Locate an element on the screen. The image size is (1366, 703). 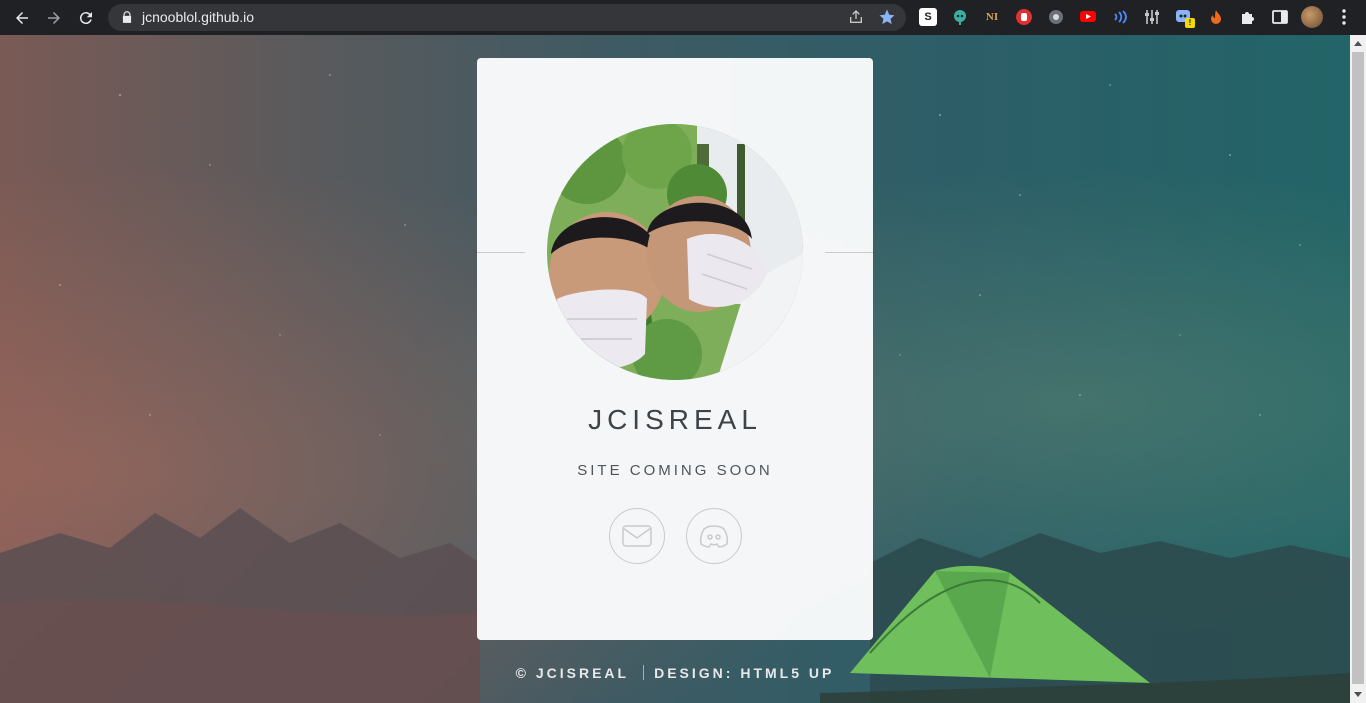
footer-copyright: © JCISREAL is located at coordinates (572, 673).